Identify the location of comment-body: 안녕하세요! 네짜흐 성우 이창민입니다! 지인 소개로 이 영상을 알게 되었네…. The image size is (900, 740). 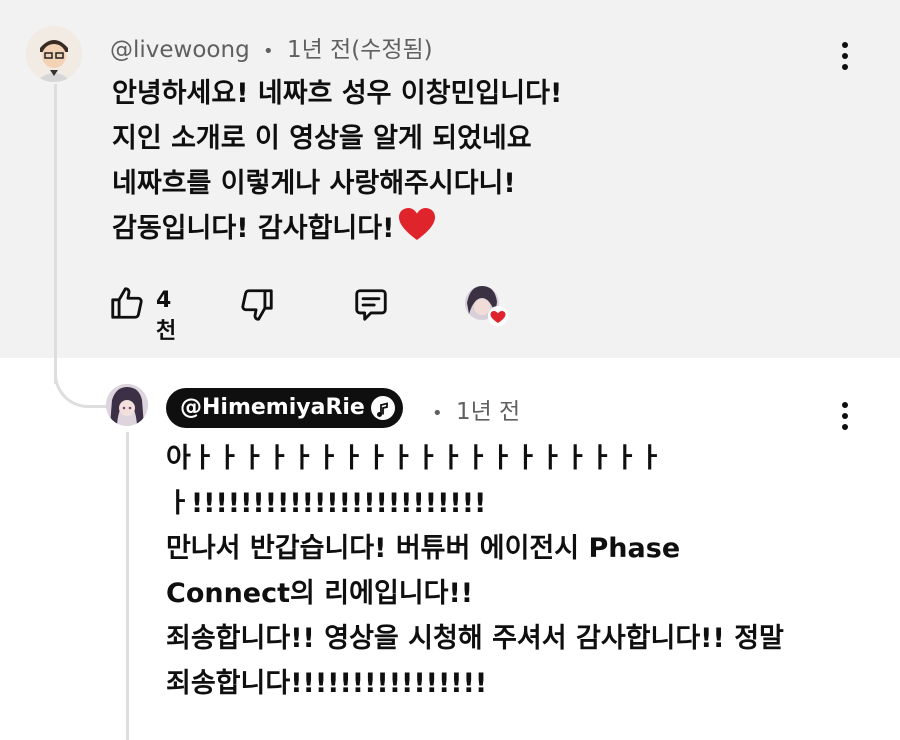
(337, 161).